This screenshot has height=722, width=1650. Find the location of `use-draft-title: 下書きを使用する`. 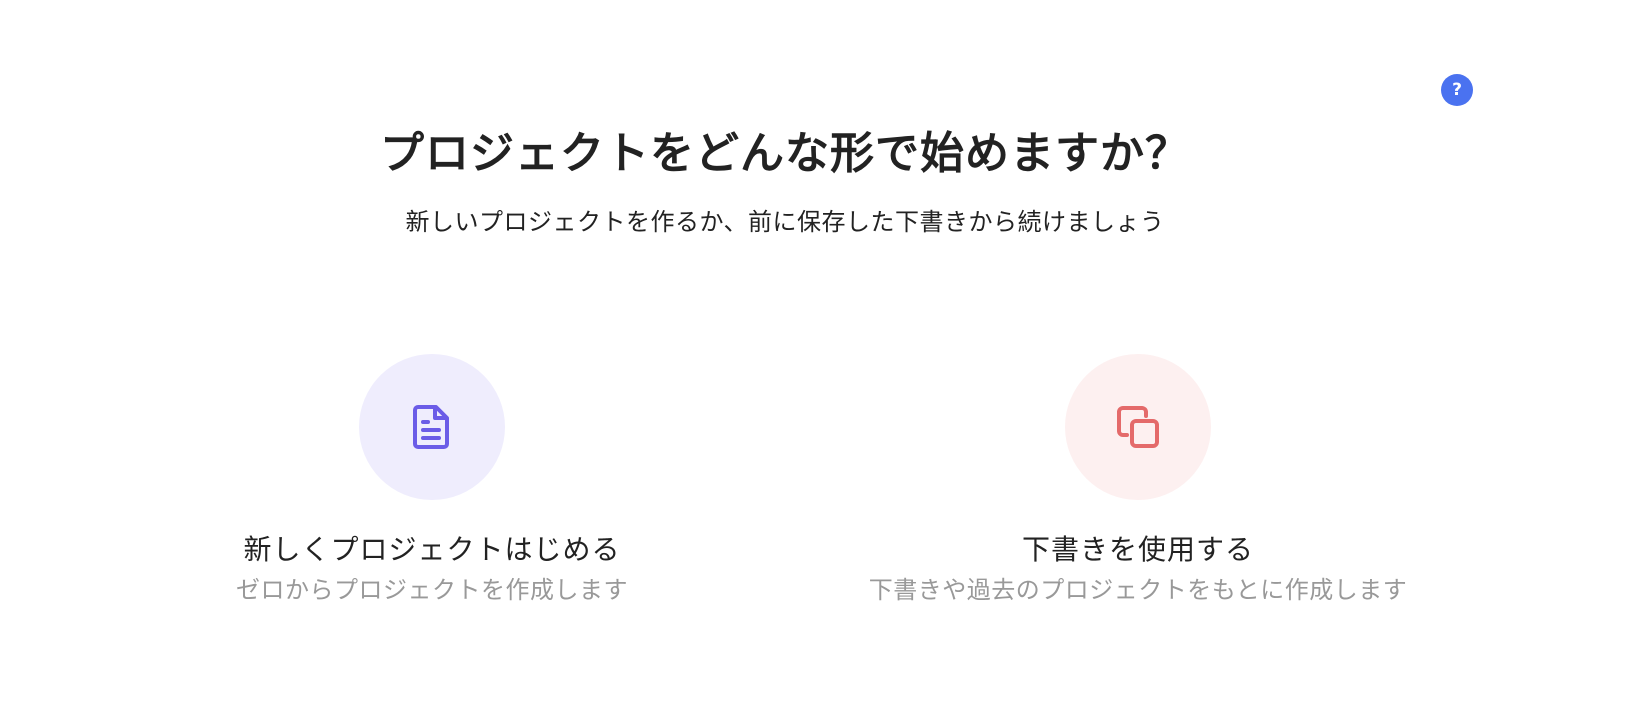

use-draft-title: 下書きを使用する is located at coordinates (1137, 549).